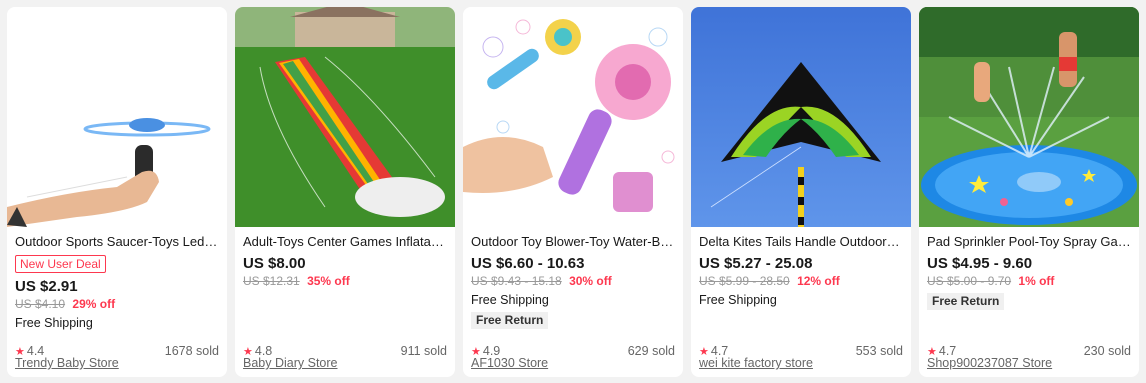 This screenshot has height=383, width=1146. I want to click on original-price: US $5.99 - 28.50, so click(744, 281).